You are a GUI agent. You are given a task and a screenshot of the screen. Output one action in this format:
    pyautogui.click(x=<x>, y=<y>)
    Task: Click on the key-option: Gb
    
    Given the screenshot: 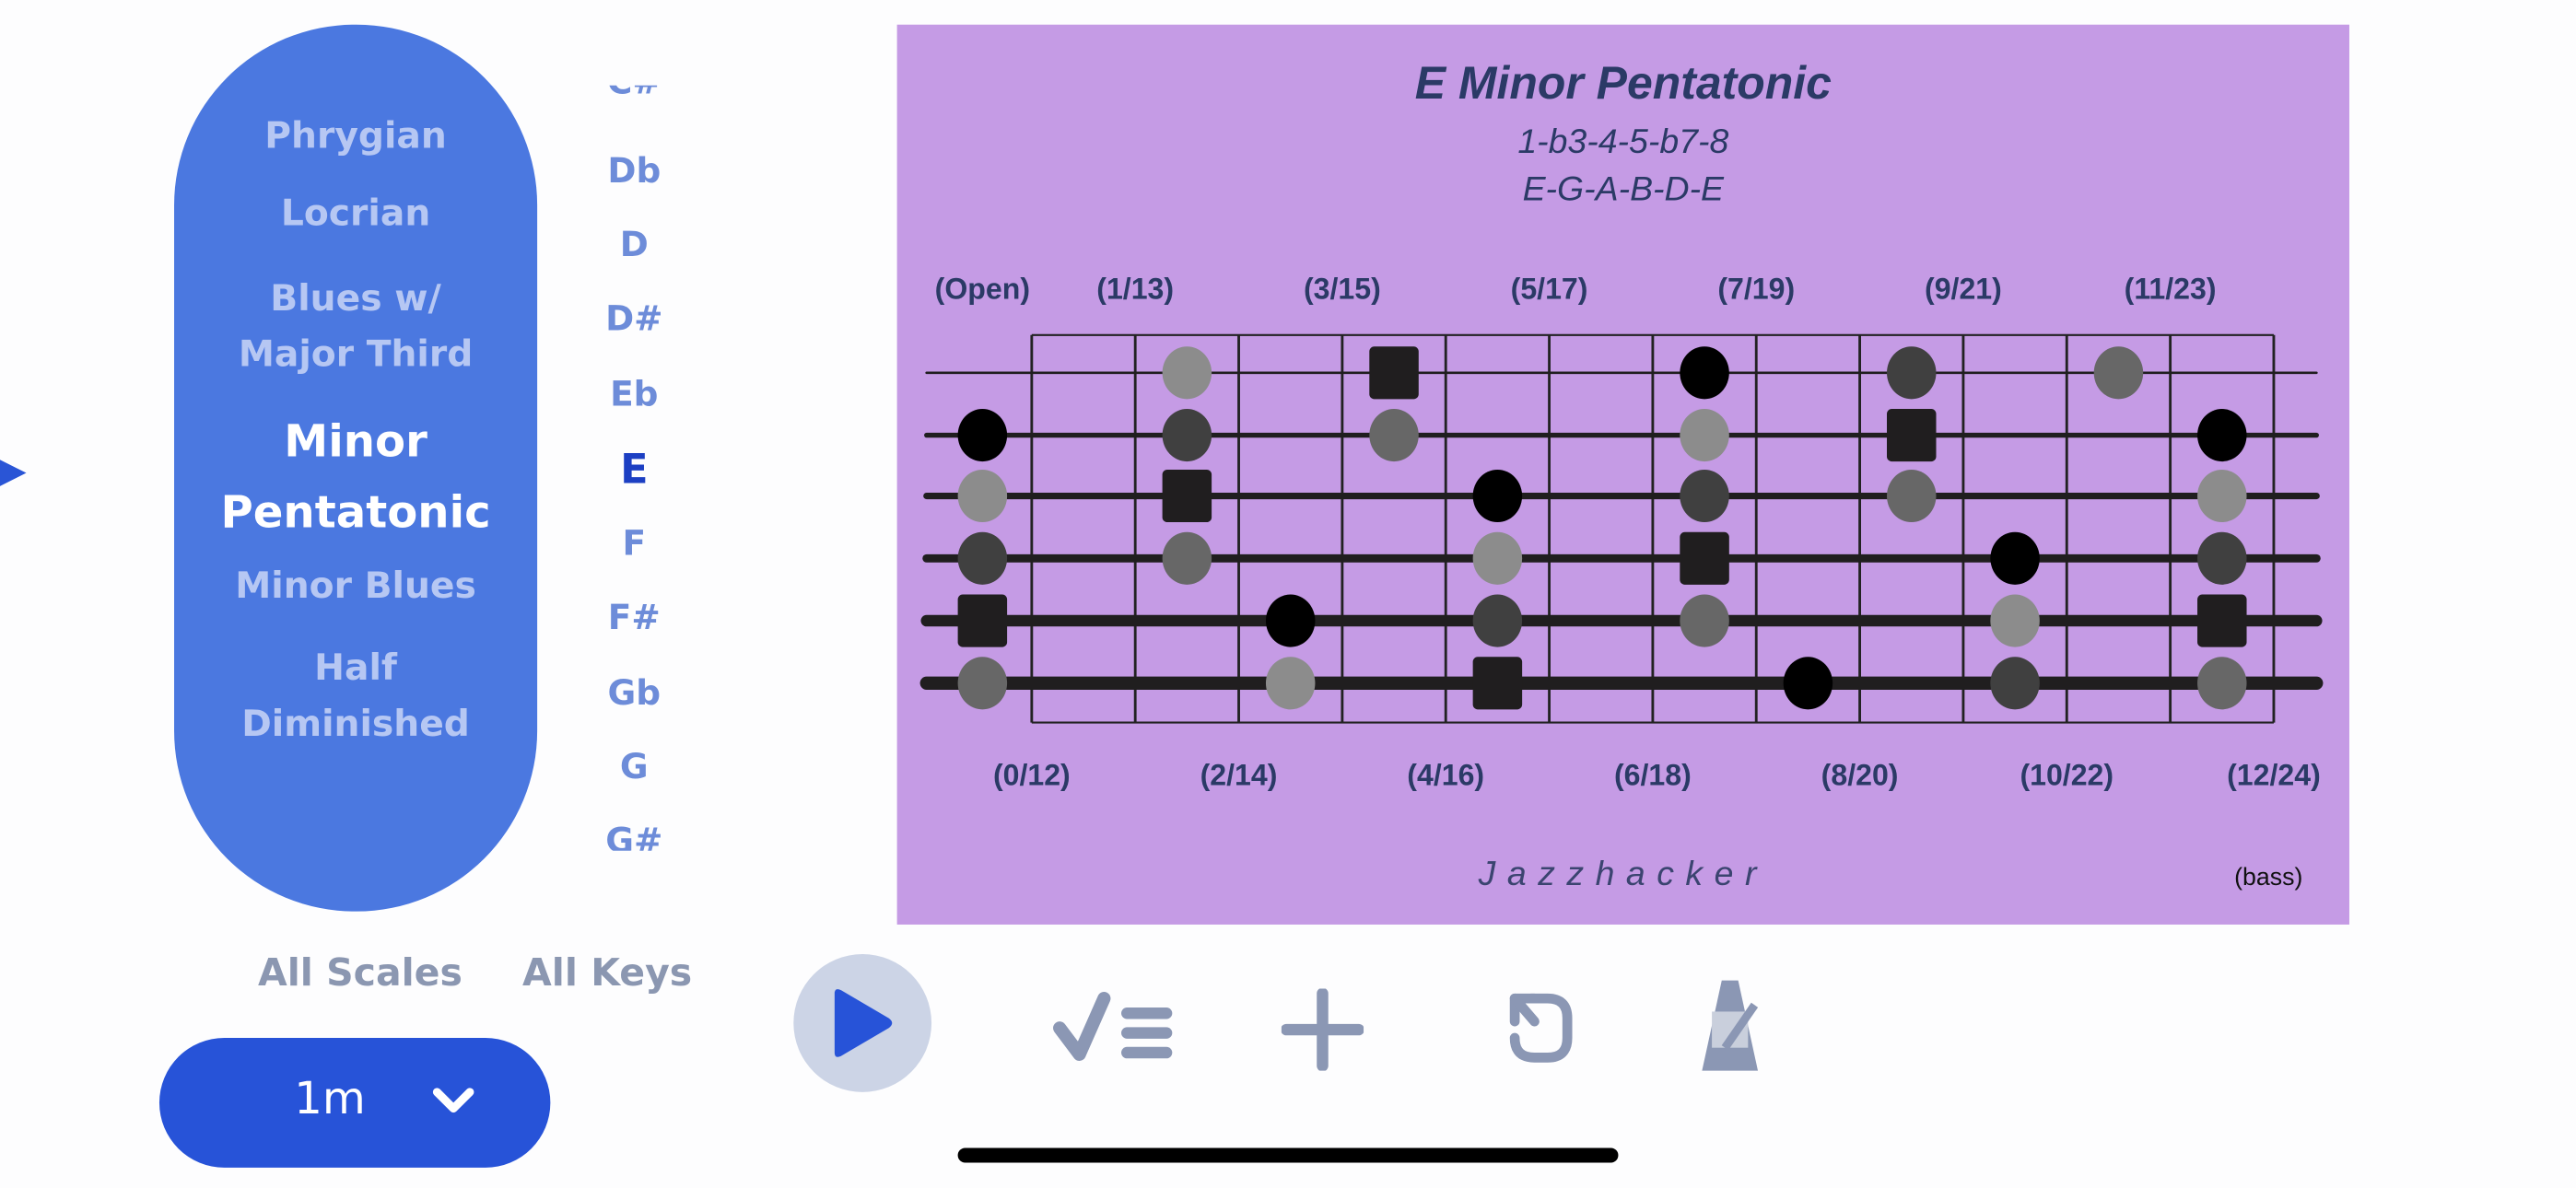 What is the action you would take?
    pyautogui.click(x=634, y=693)
    